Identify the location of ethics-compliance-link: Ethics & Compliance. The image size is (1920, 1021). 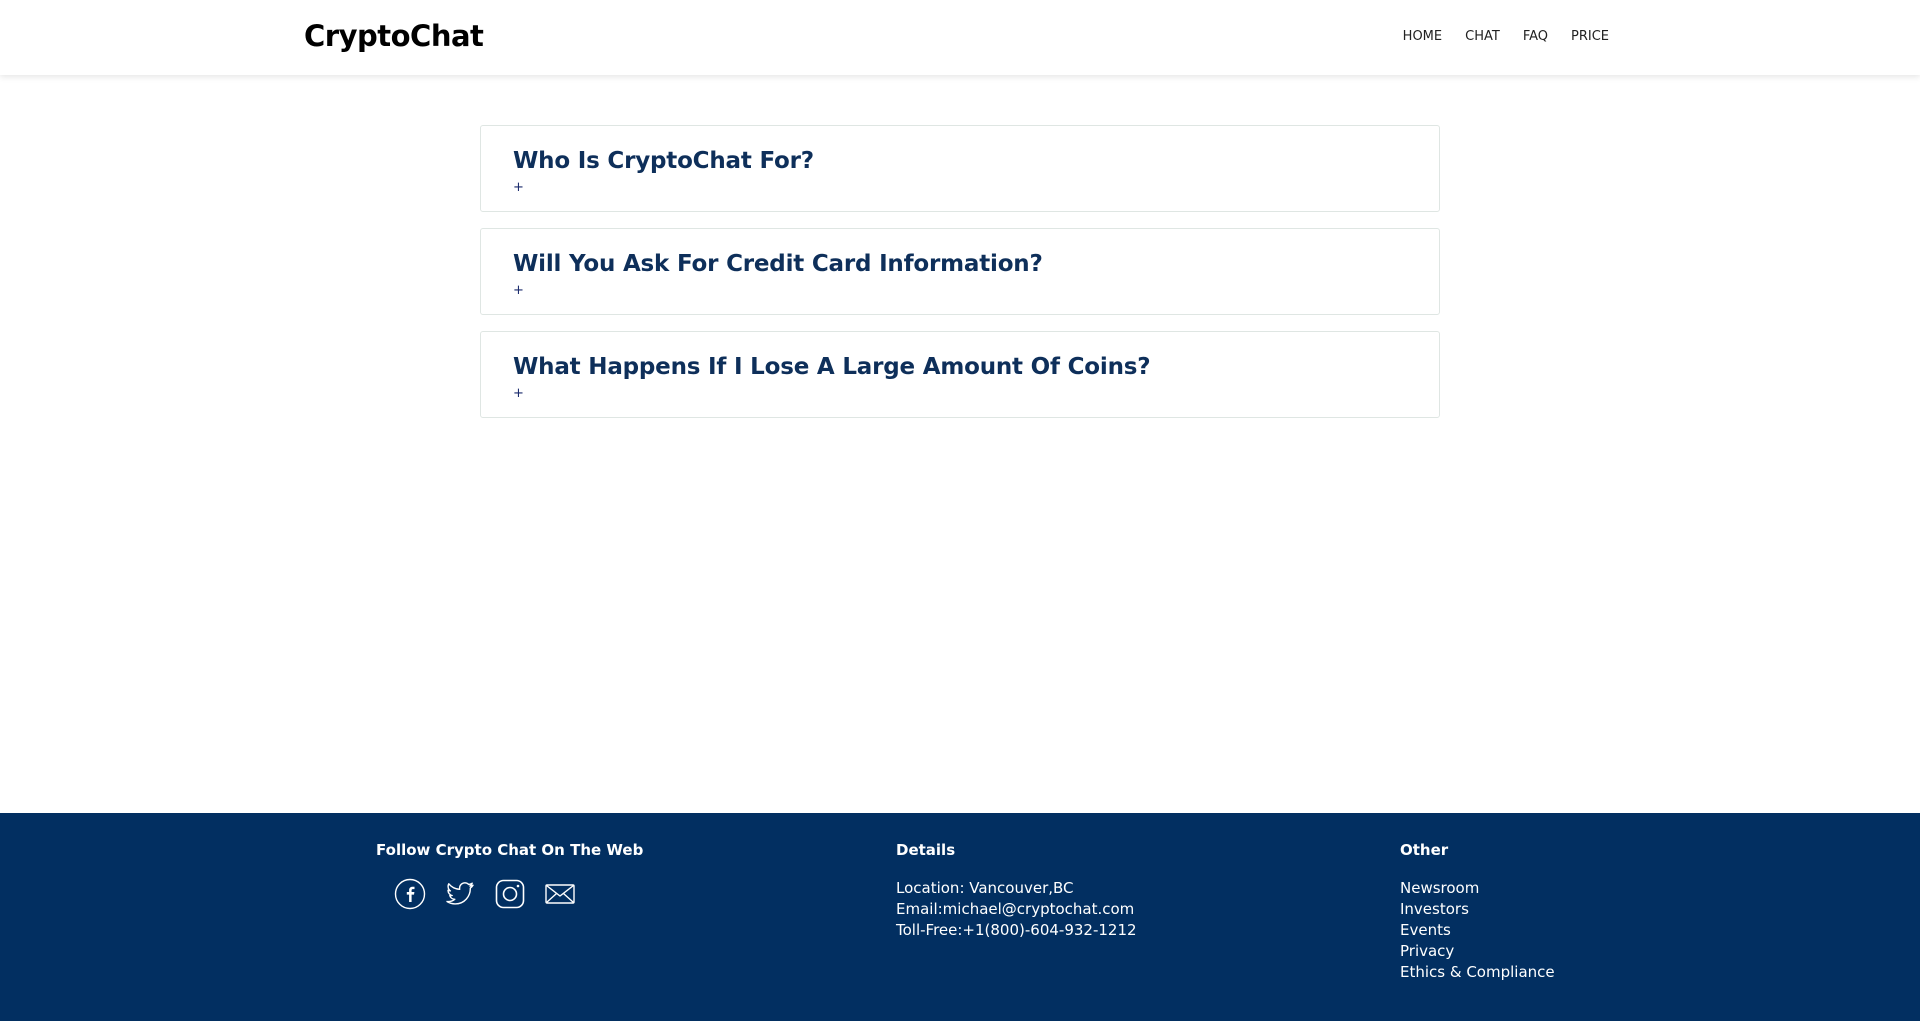
(1477, 972).